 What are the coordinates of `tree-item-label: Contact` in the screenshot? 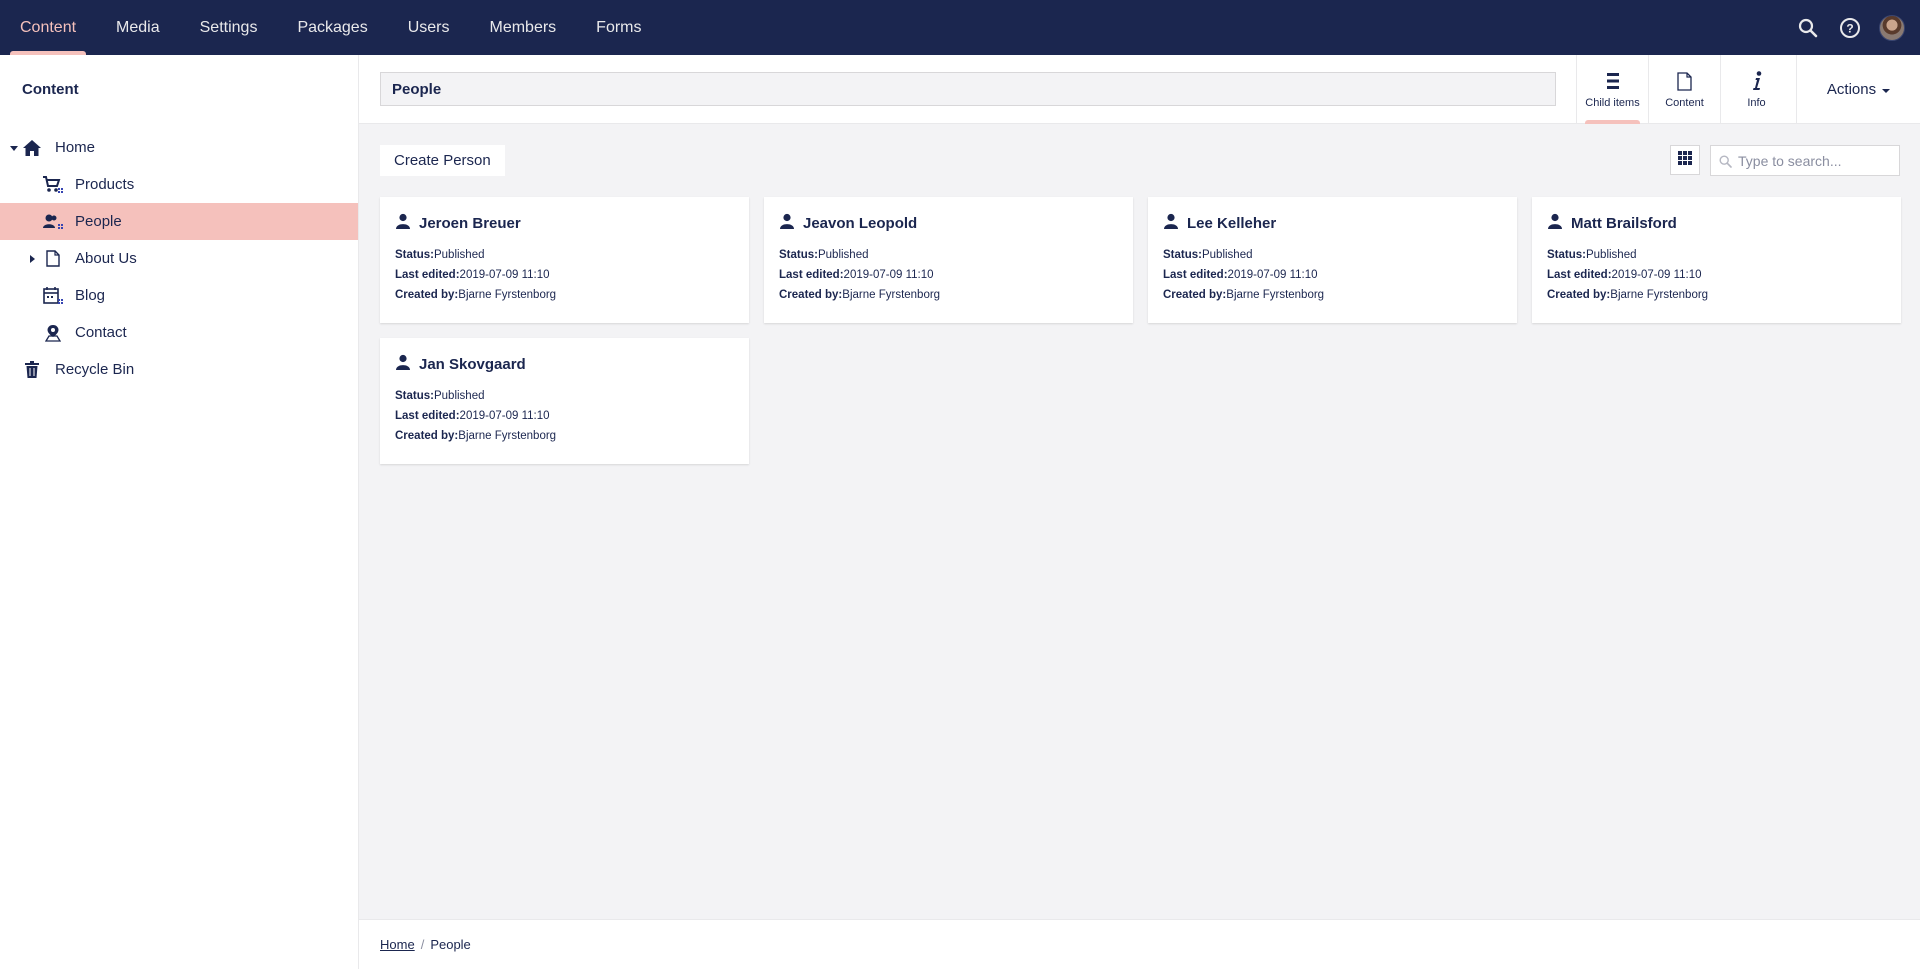 It's located at (101, 332).